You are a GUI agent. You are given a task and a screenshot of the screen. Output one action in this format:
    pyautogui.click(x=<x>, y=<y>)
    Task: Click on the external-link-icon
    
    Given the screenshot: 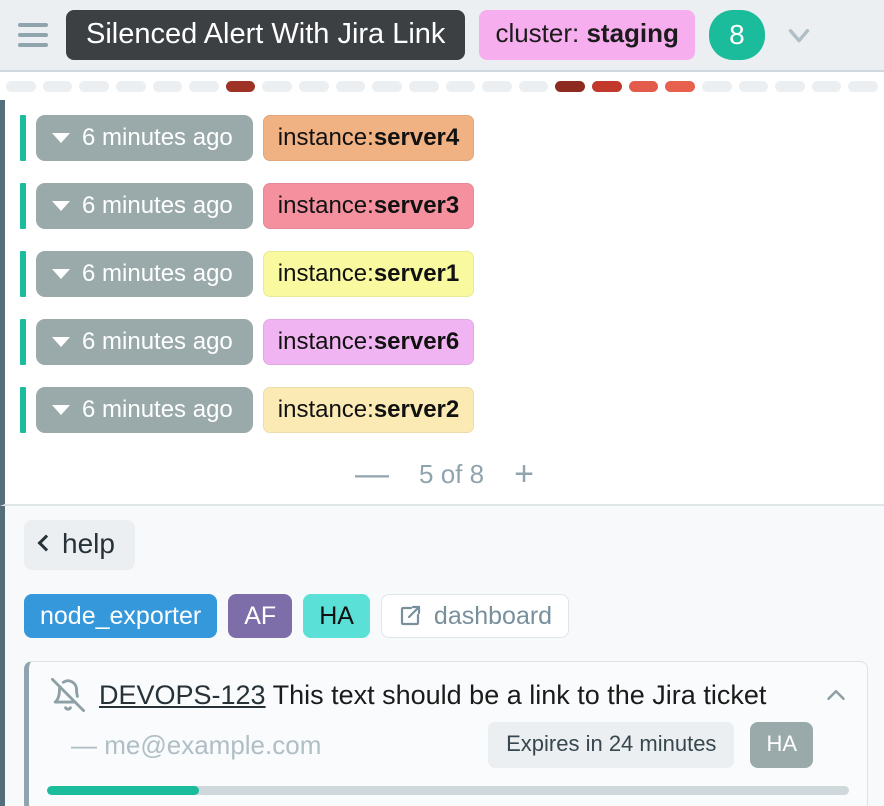 What is the action you would take?
    pyautogui.click(x=410, y=616)
    